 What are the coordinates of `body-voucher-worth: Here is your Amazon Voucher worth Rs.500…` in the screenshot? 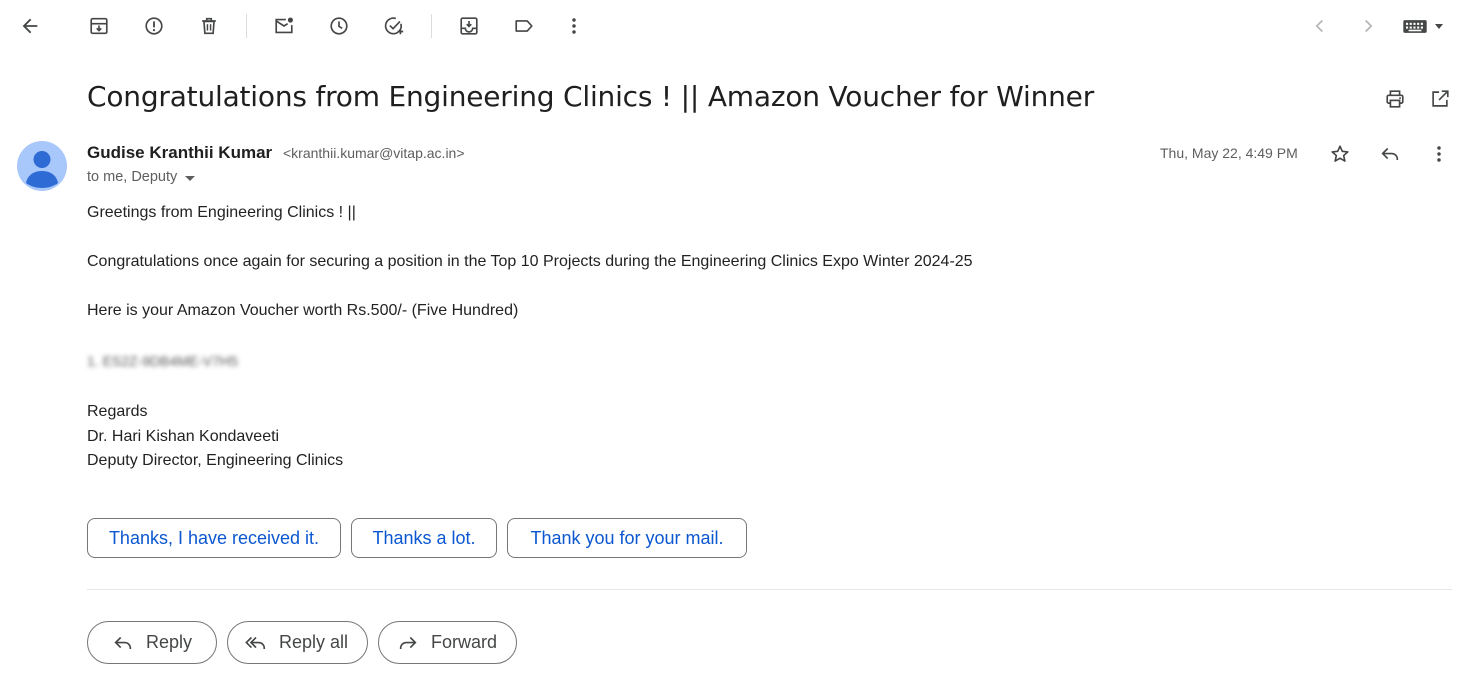 It's located at (303, 310).